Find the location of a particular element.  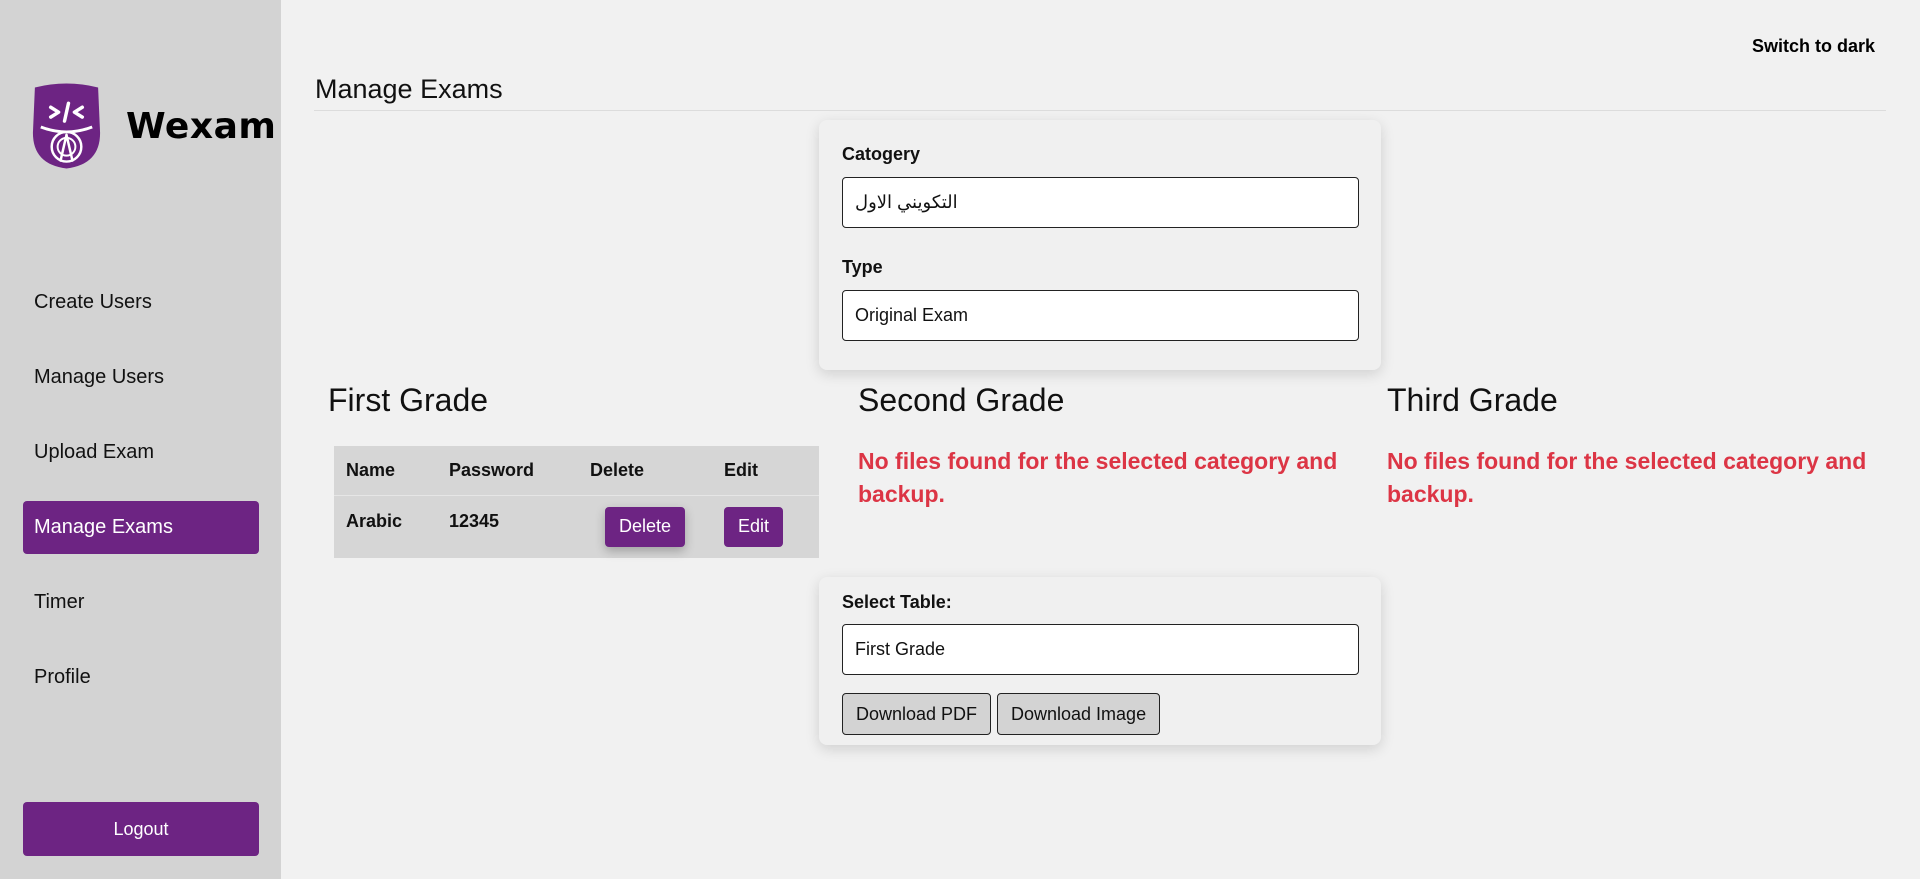

exam-password-cell: 12345 is located at coordinates (474, 520).